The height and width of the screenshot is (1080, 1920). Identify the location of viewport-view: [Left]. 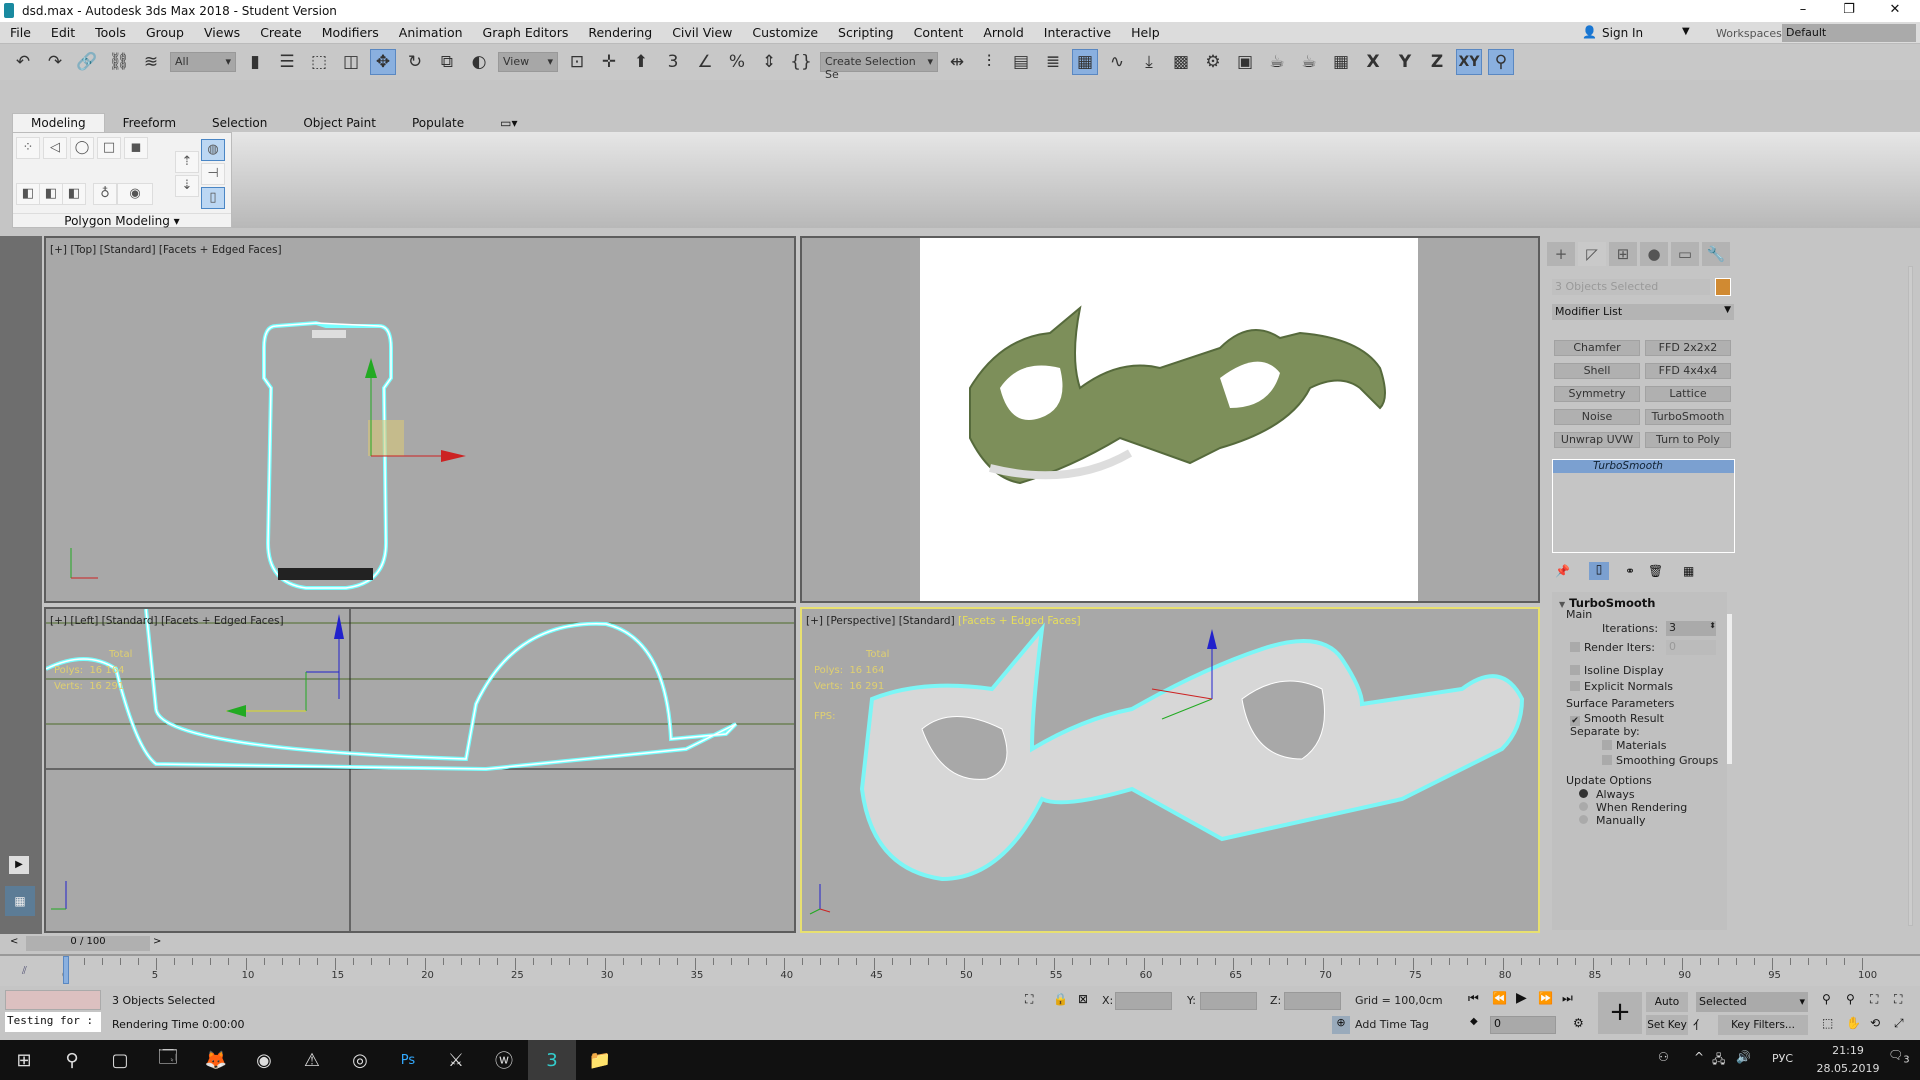
(84, 621).